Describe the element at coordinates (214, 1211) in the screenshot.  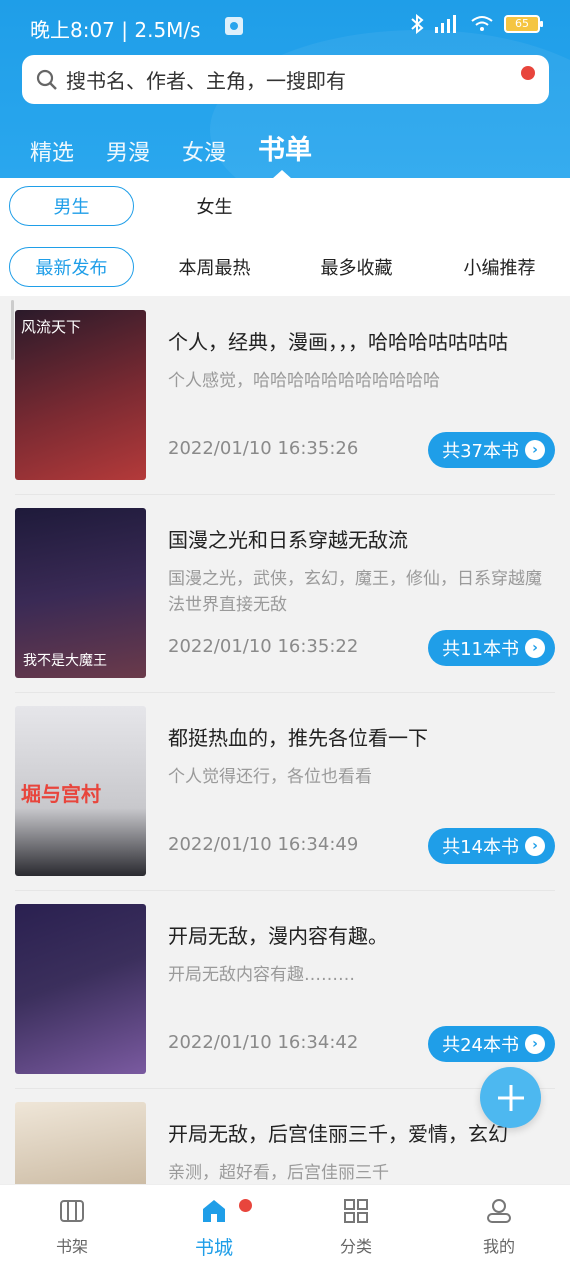
I see `home-icon` at that location.